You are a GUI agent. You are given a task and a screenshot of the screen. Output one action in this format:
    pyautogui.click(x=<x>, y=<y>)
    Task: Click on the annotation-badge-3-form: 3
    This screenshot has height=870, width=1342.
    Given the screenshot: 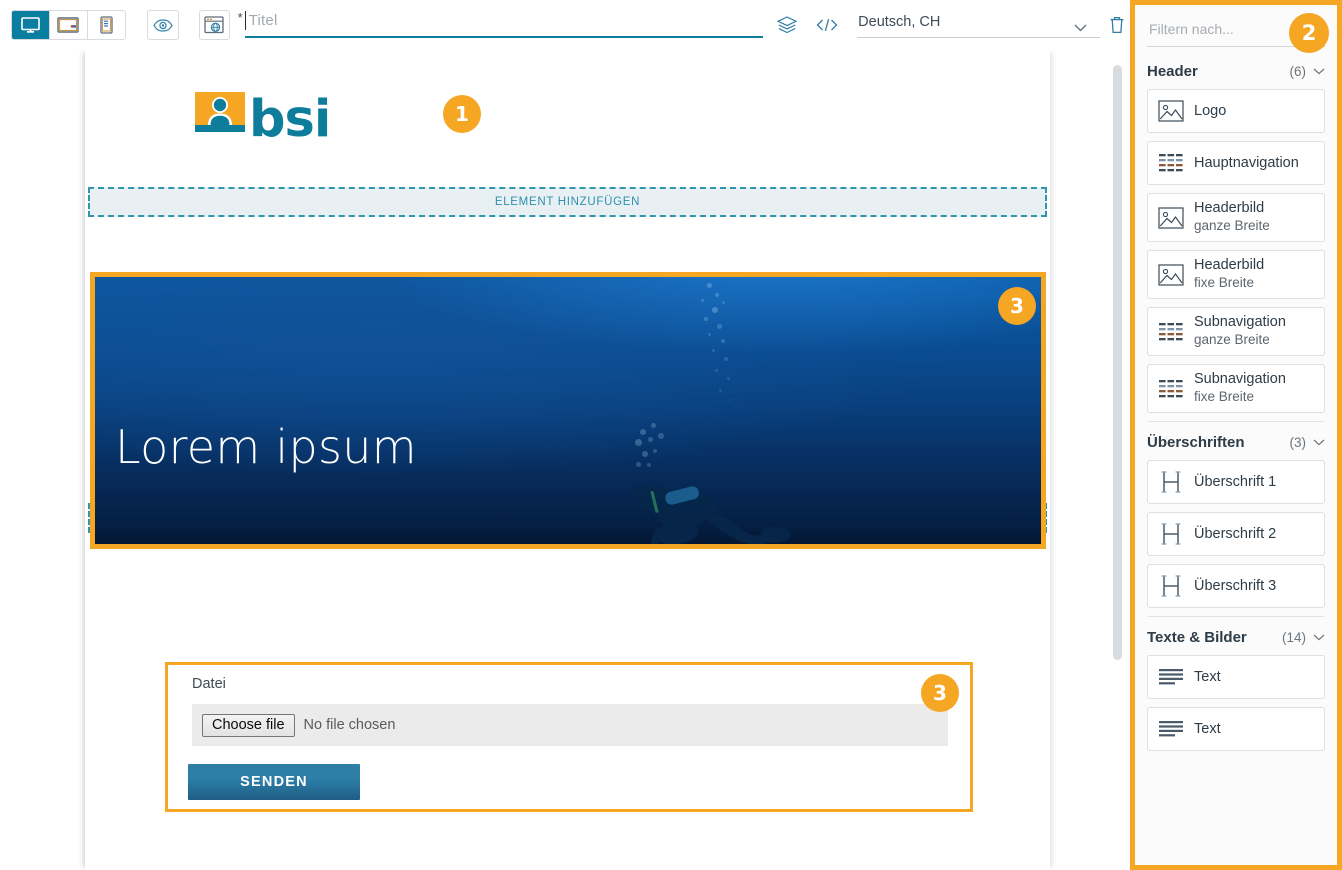 What is the action you would take?
    pyautogui.click(x=940, y=693)
    